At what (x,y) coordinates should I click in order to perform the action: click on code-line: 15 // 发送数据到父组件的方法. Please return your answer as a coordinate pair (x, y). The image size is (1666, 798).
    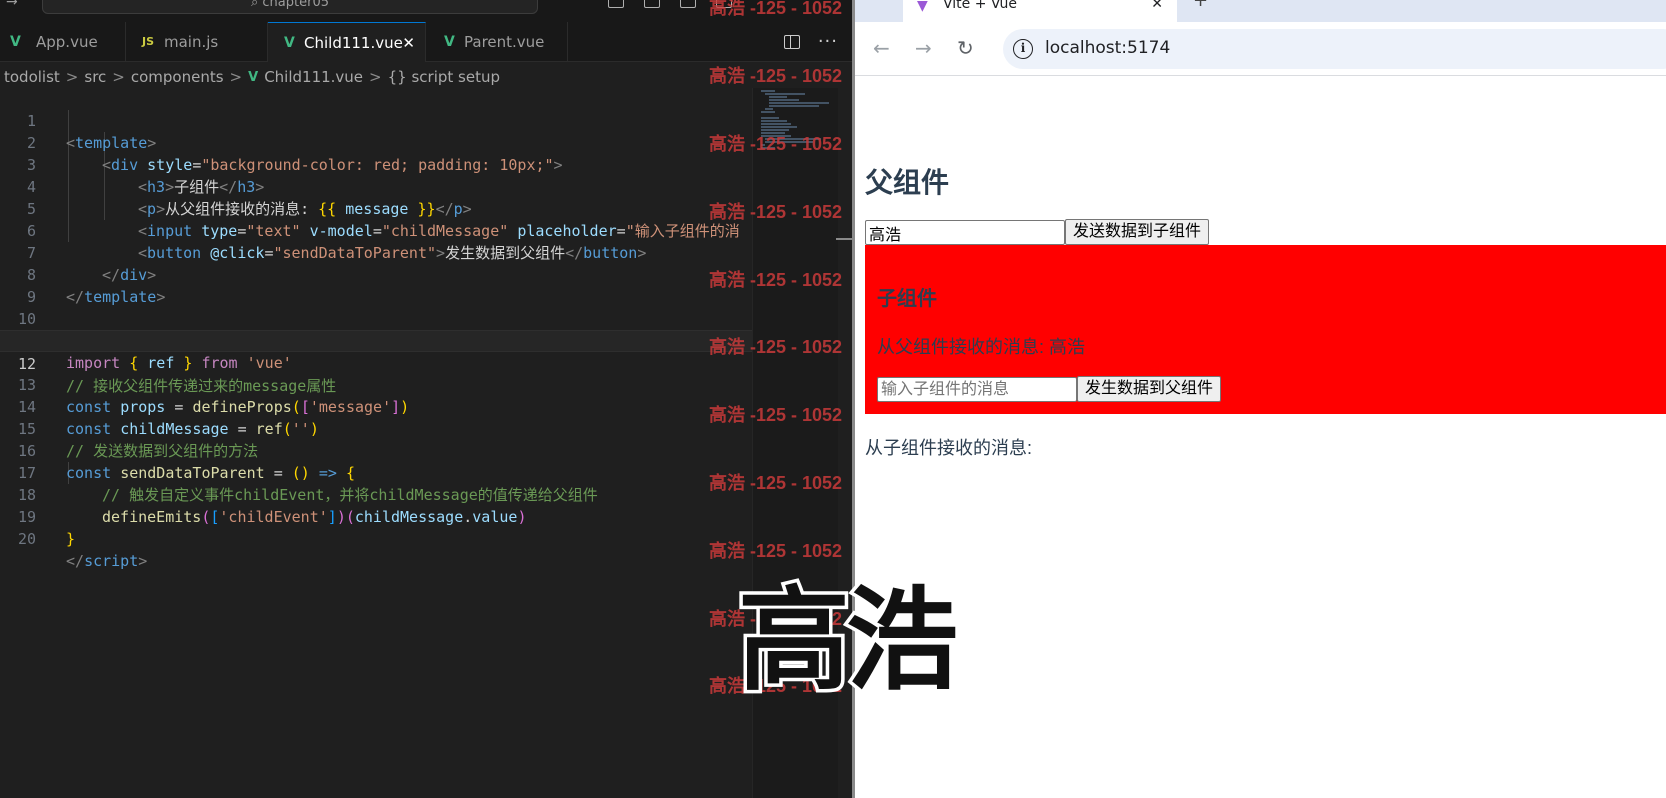
    Looking at the image, I should click on (380, 428).